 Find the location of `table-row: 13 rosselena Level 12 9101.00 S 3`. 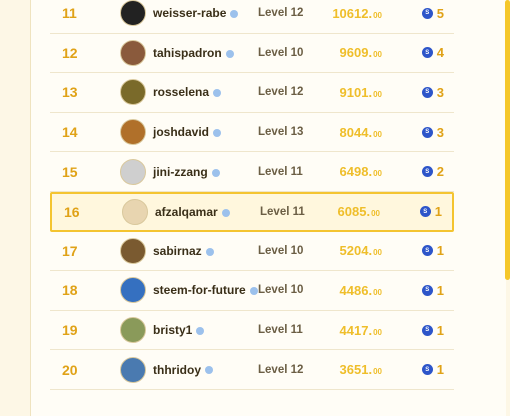

table-row: 13 rosselena Level 12 9101.00 S 3 is located at coordinates (252, 93).